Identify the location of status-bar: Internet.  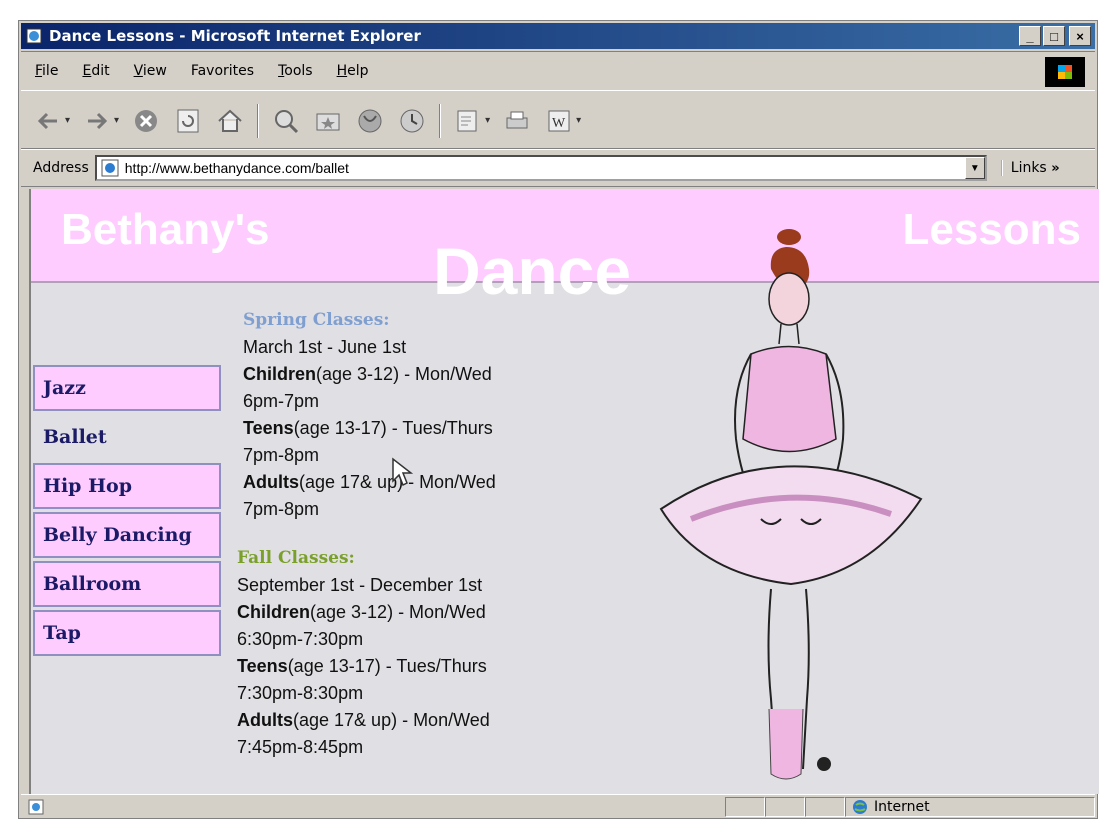
(558, 806).